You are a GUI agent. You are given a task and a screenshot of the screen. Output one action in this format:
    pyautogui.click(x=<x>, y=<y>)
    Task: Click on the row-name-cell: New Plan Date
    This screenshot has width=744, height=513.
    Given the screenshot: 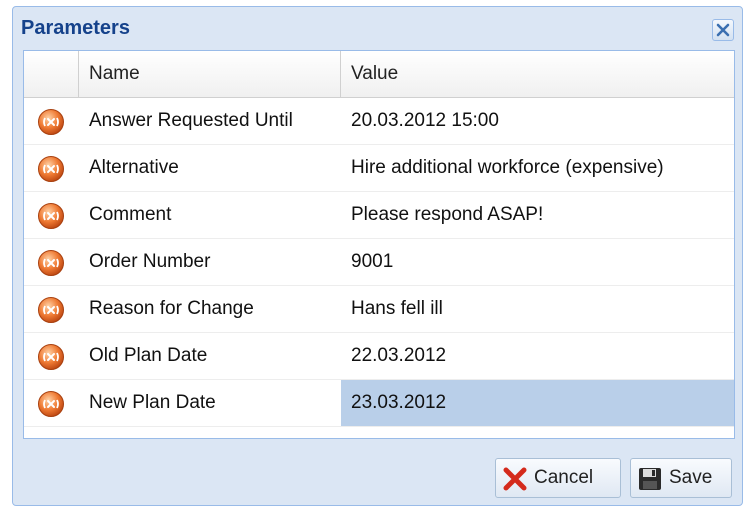 What is the action you would take?
    pyautogui.click(x=152, y=402)
    